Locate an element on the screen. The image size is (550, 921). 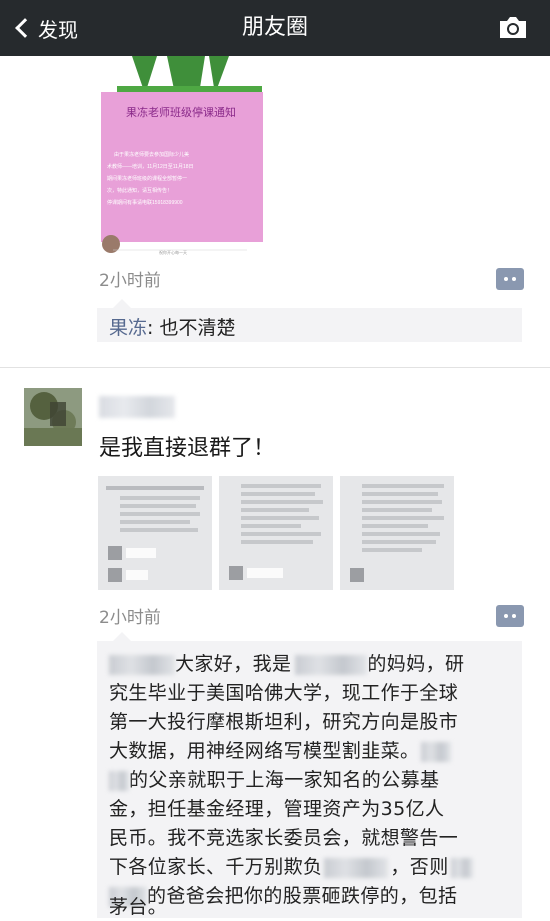
post-text: 是我直接退群了！ is located at coordinates (187, 448).